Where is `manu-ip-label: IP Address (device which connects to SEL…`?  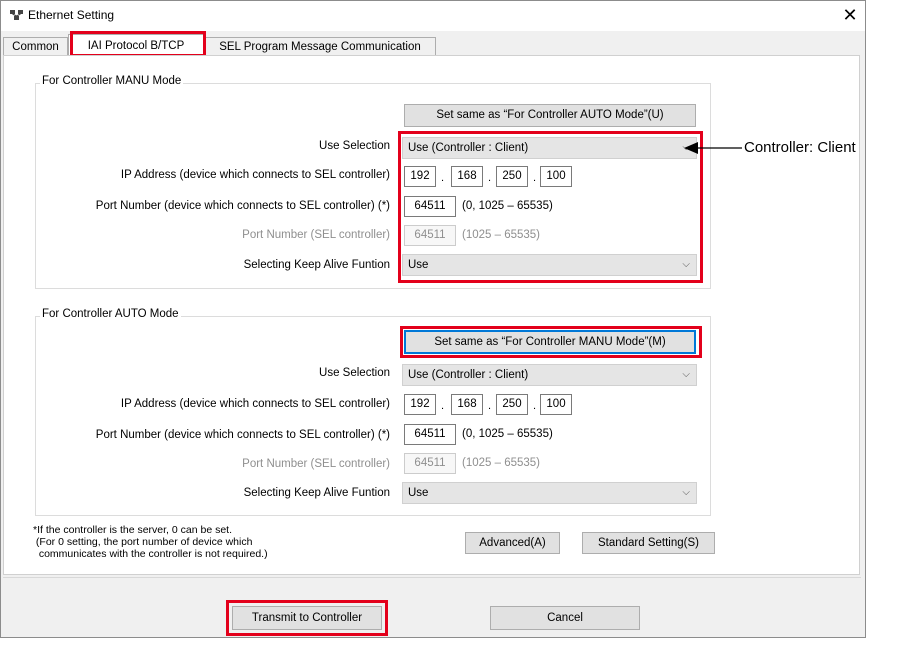
manu-ip-label: IP Address (device which connects to SEL… is located at coordinates (255, 175).